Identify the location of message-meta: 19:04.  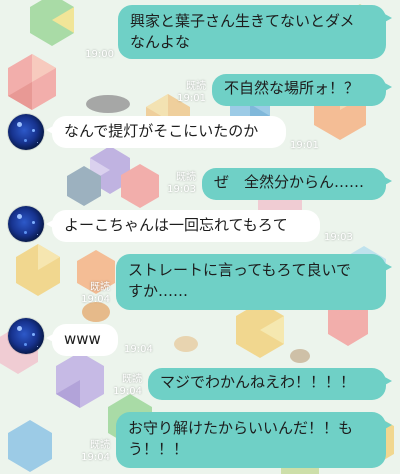
(138, 350).